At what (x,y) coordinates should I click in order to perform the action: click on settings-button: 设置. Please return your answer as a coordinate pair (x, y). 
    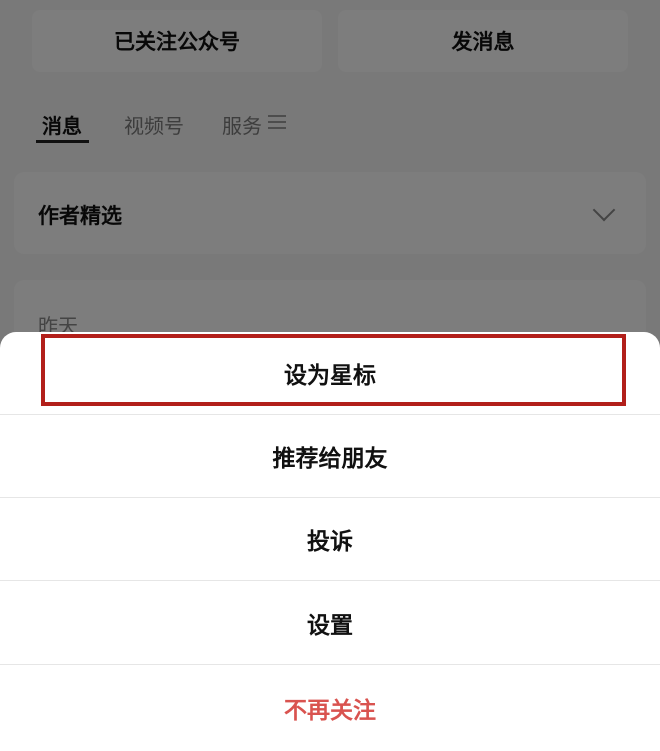
    Looking at the image, I should click on (330, 623).